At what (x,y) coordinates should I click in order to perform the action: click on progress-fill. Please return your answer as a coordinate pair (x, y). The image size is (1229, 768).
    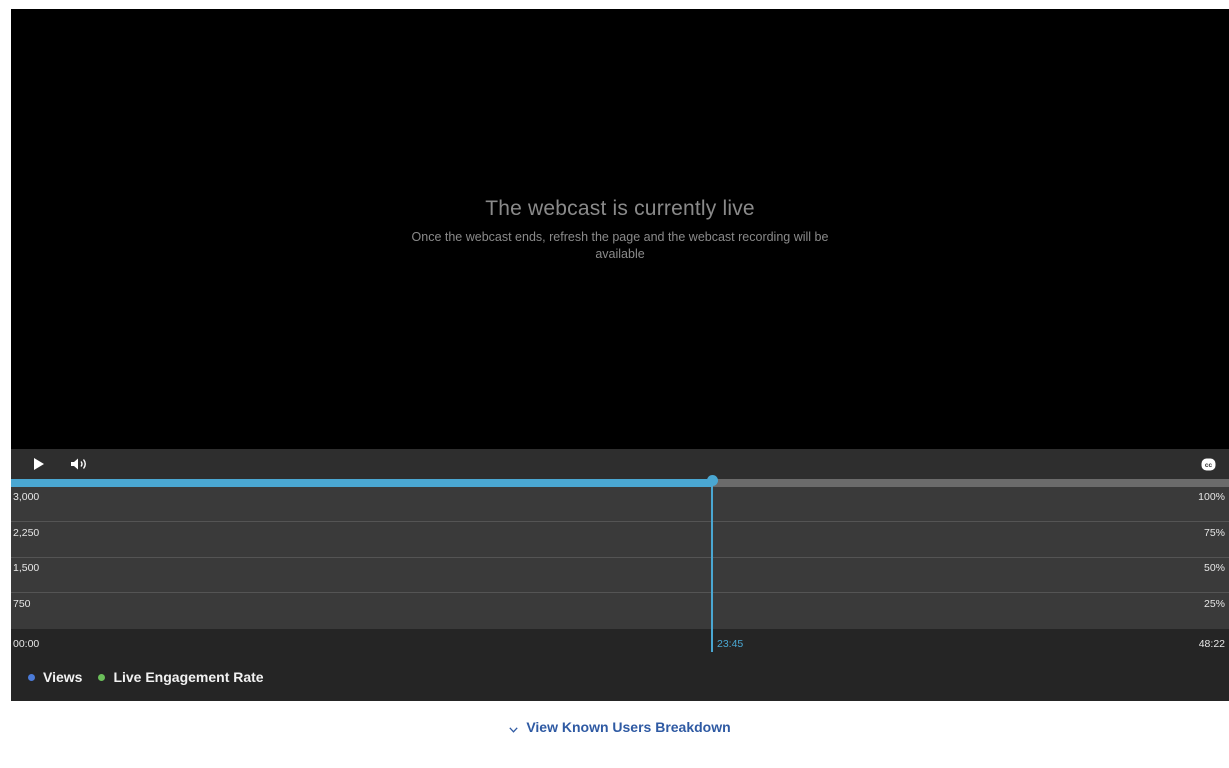
    Looking at the image, I should click on (361, 483).